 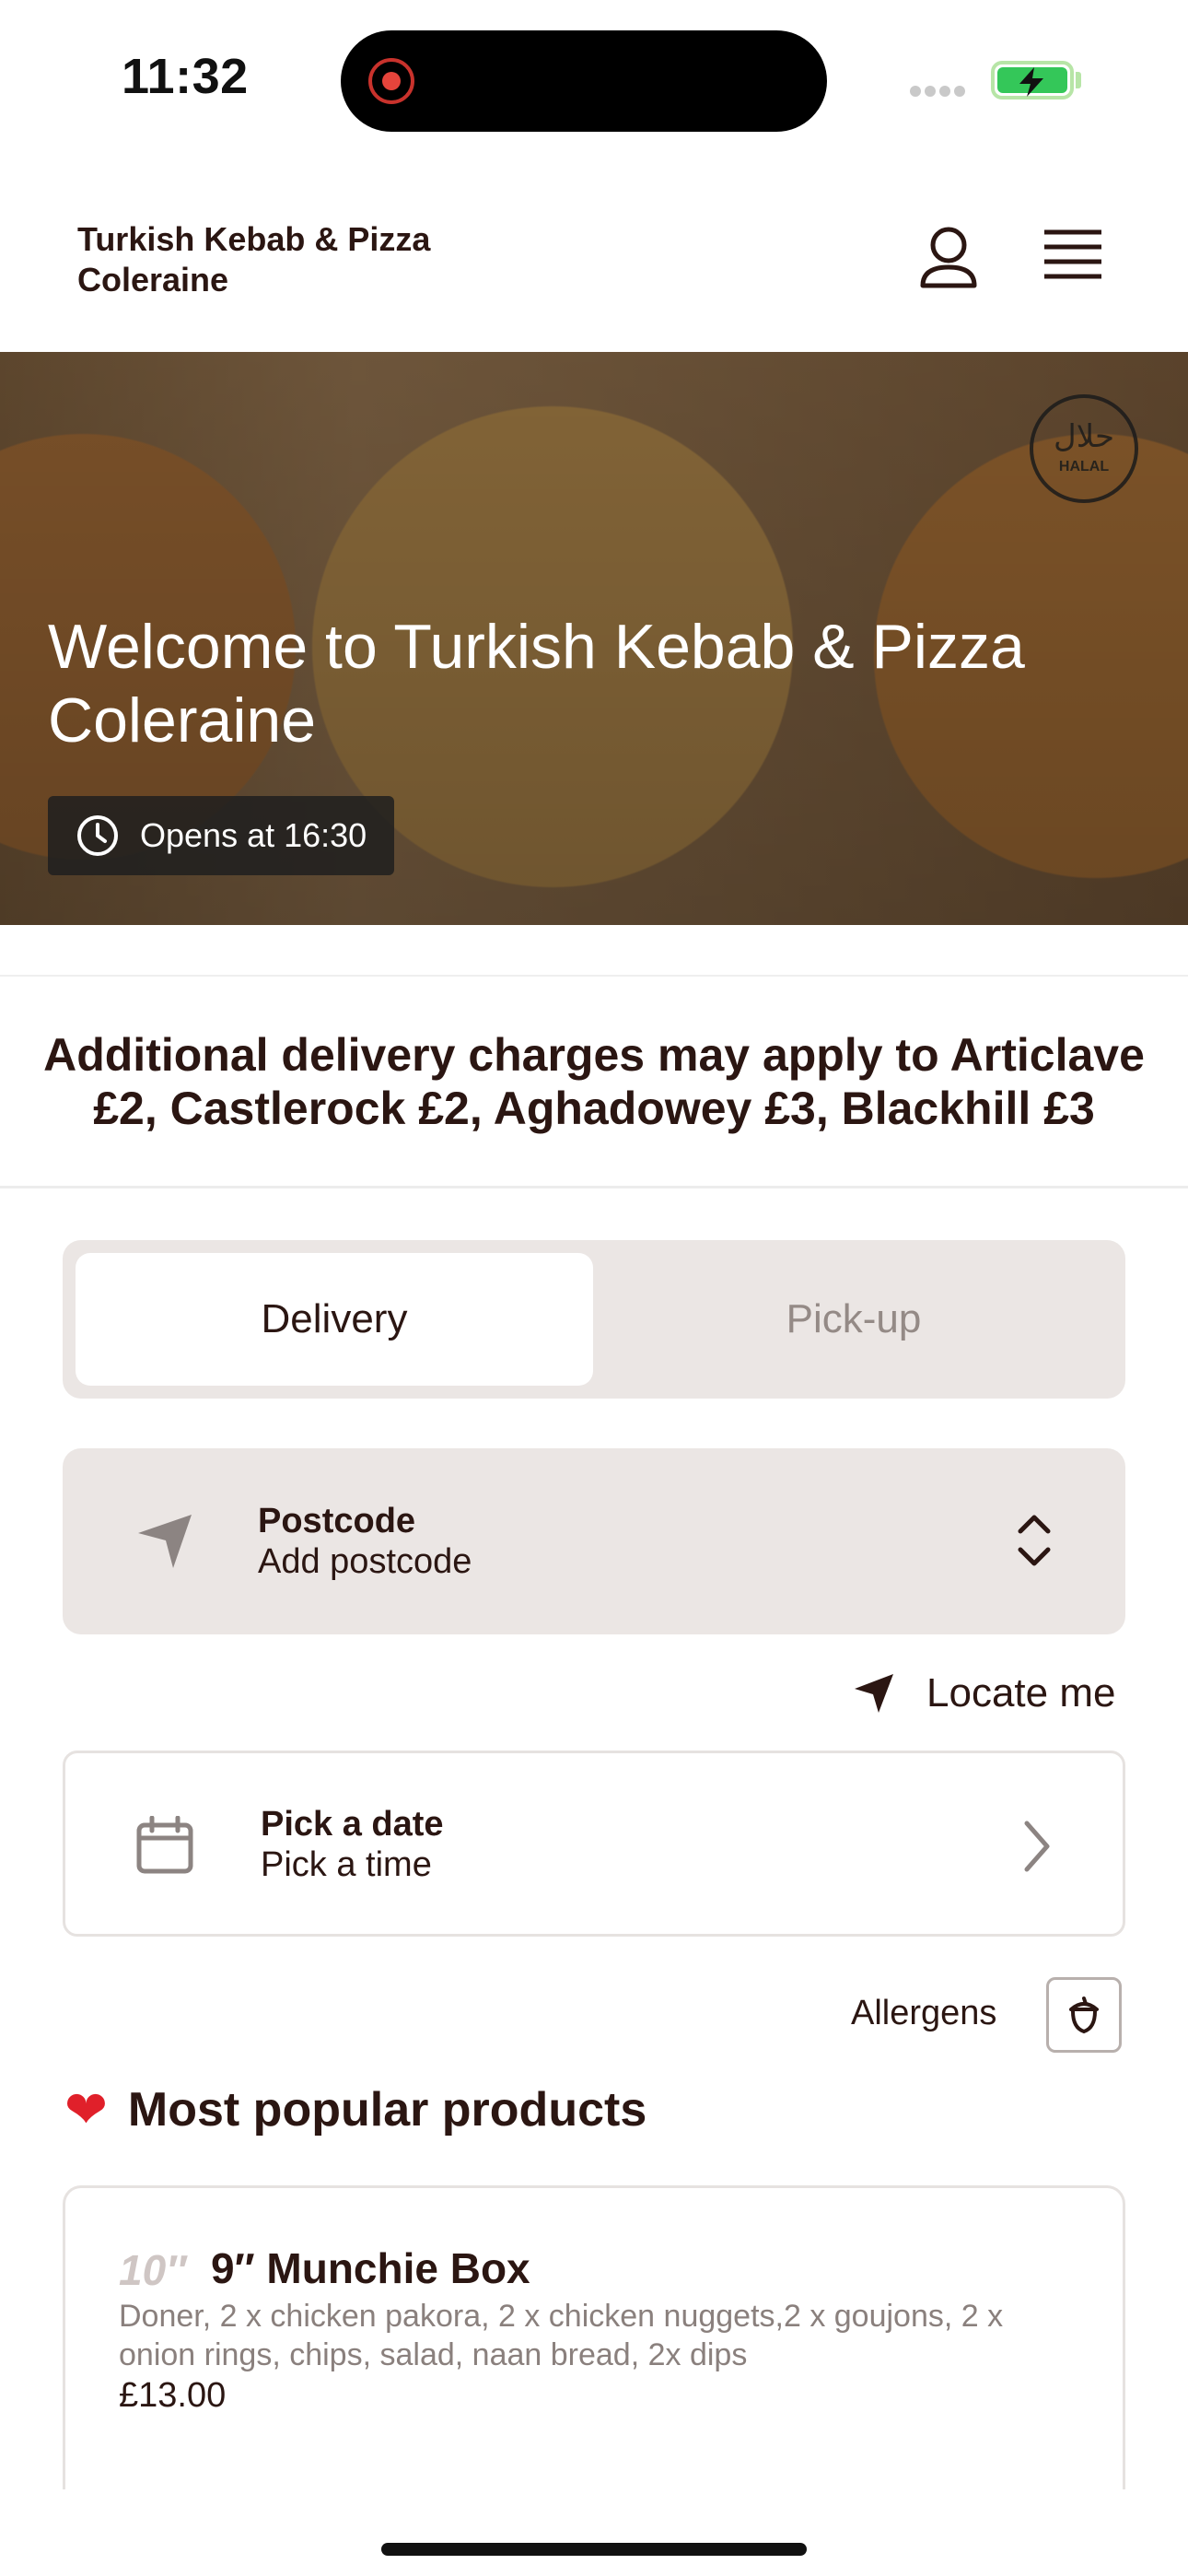 I want to click on status-time: 11:32, so click(x=185, y=76).